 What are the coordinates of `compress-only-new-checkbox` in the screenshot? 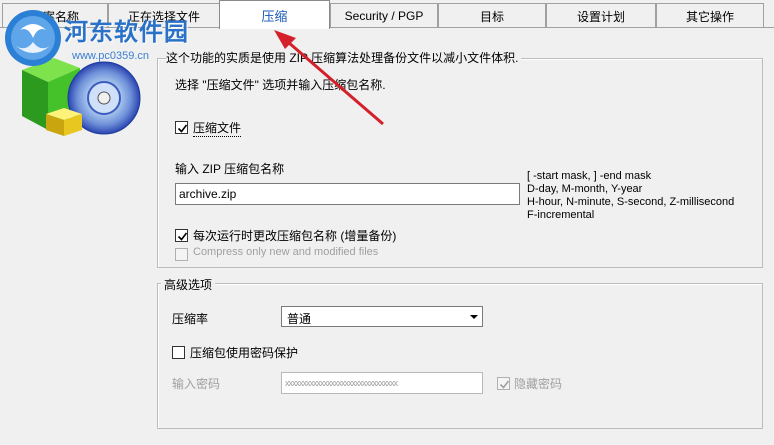 It's located at (181, 254).